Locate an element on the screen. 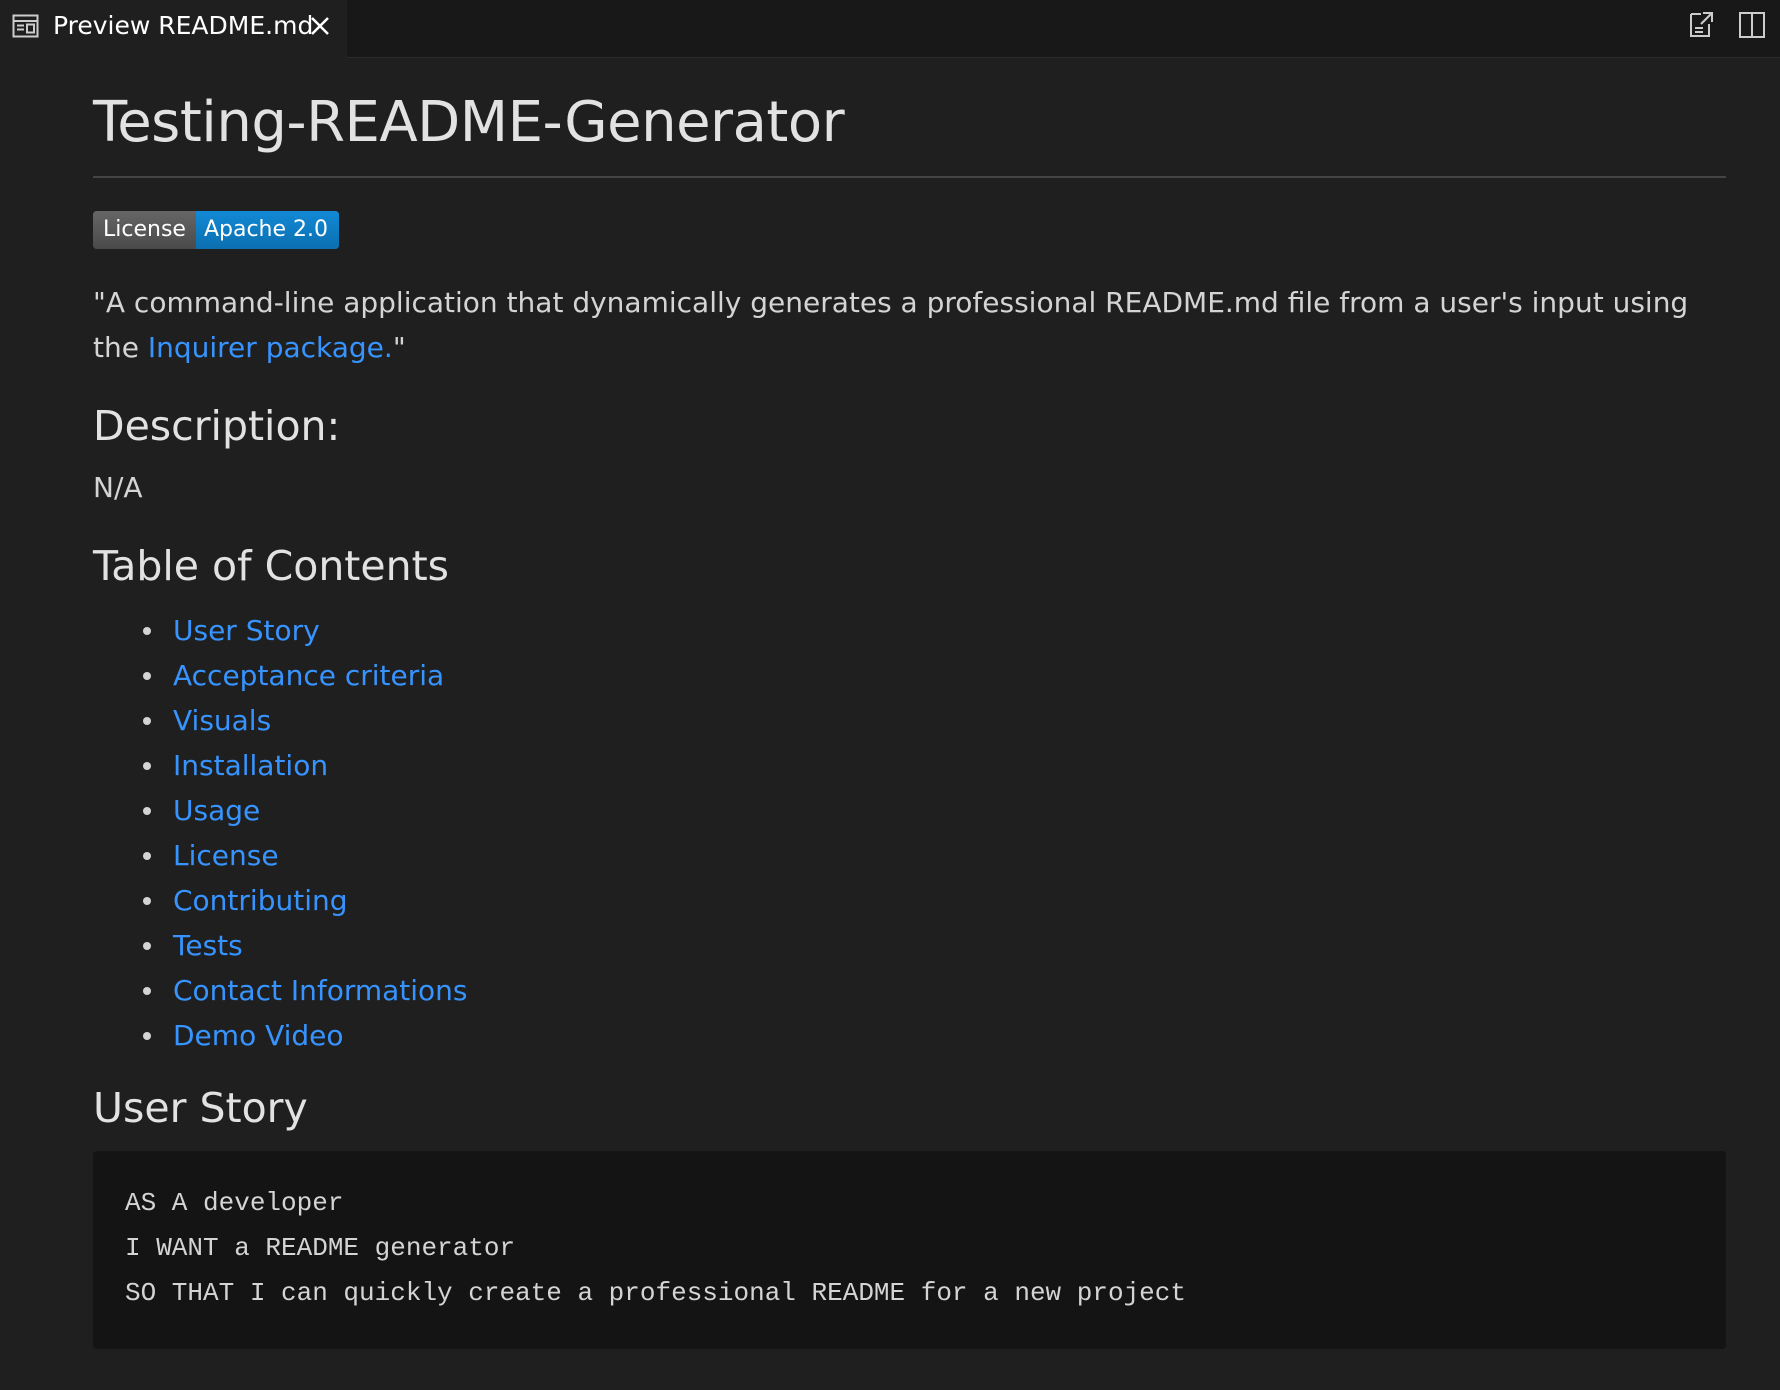 This screenshot has width=1780, height=1390. inquirer-package-link: Inquirer package. is located at coordinates (270, 347).